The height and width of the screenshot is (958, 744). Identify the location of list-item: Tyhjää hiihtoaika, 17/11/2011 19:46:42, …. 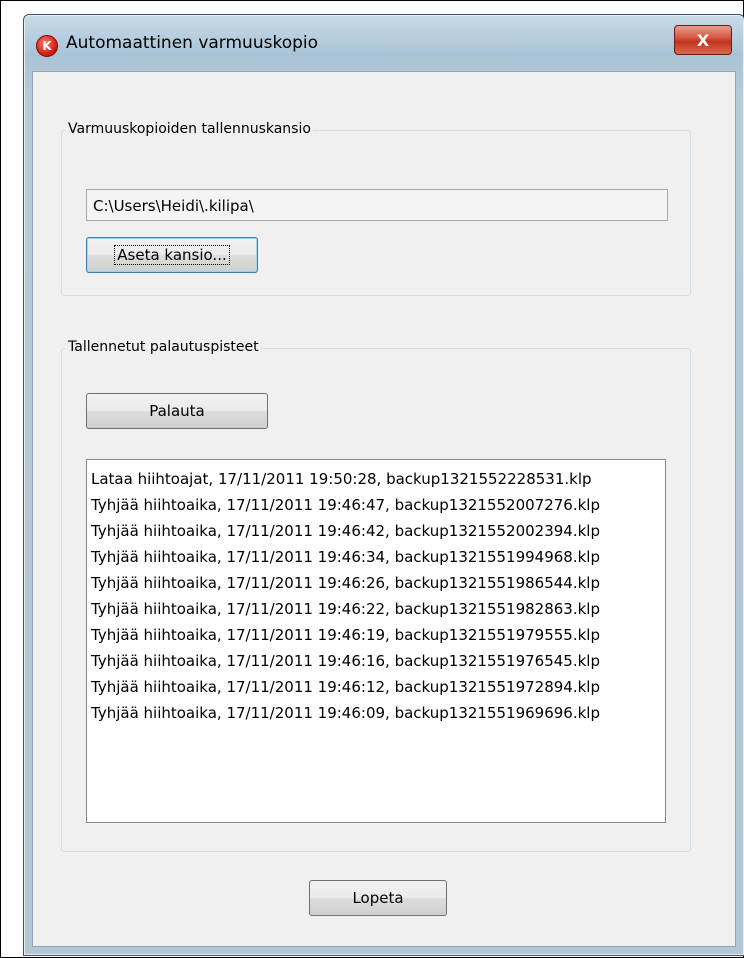
(378, 531).